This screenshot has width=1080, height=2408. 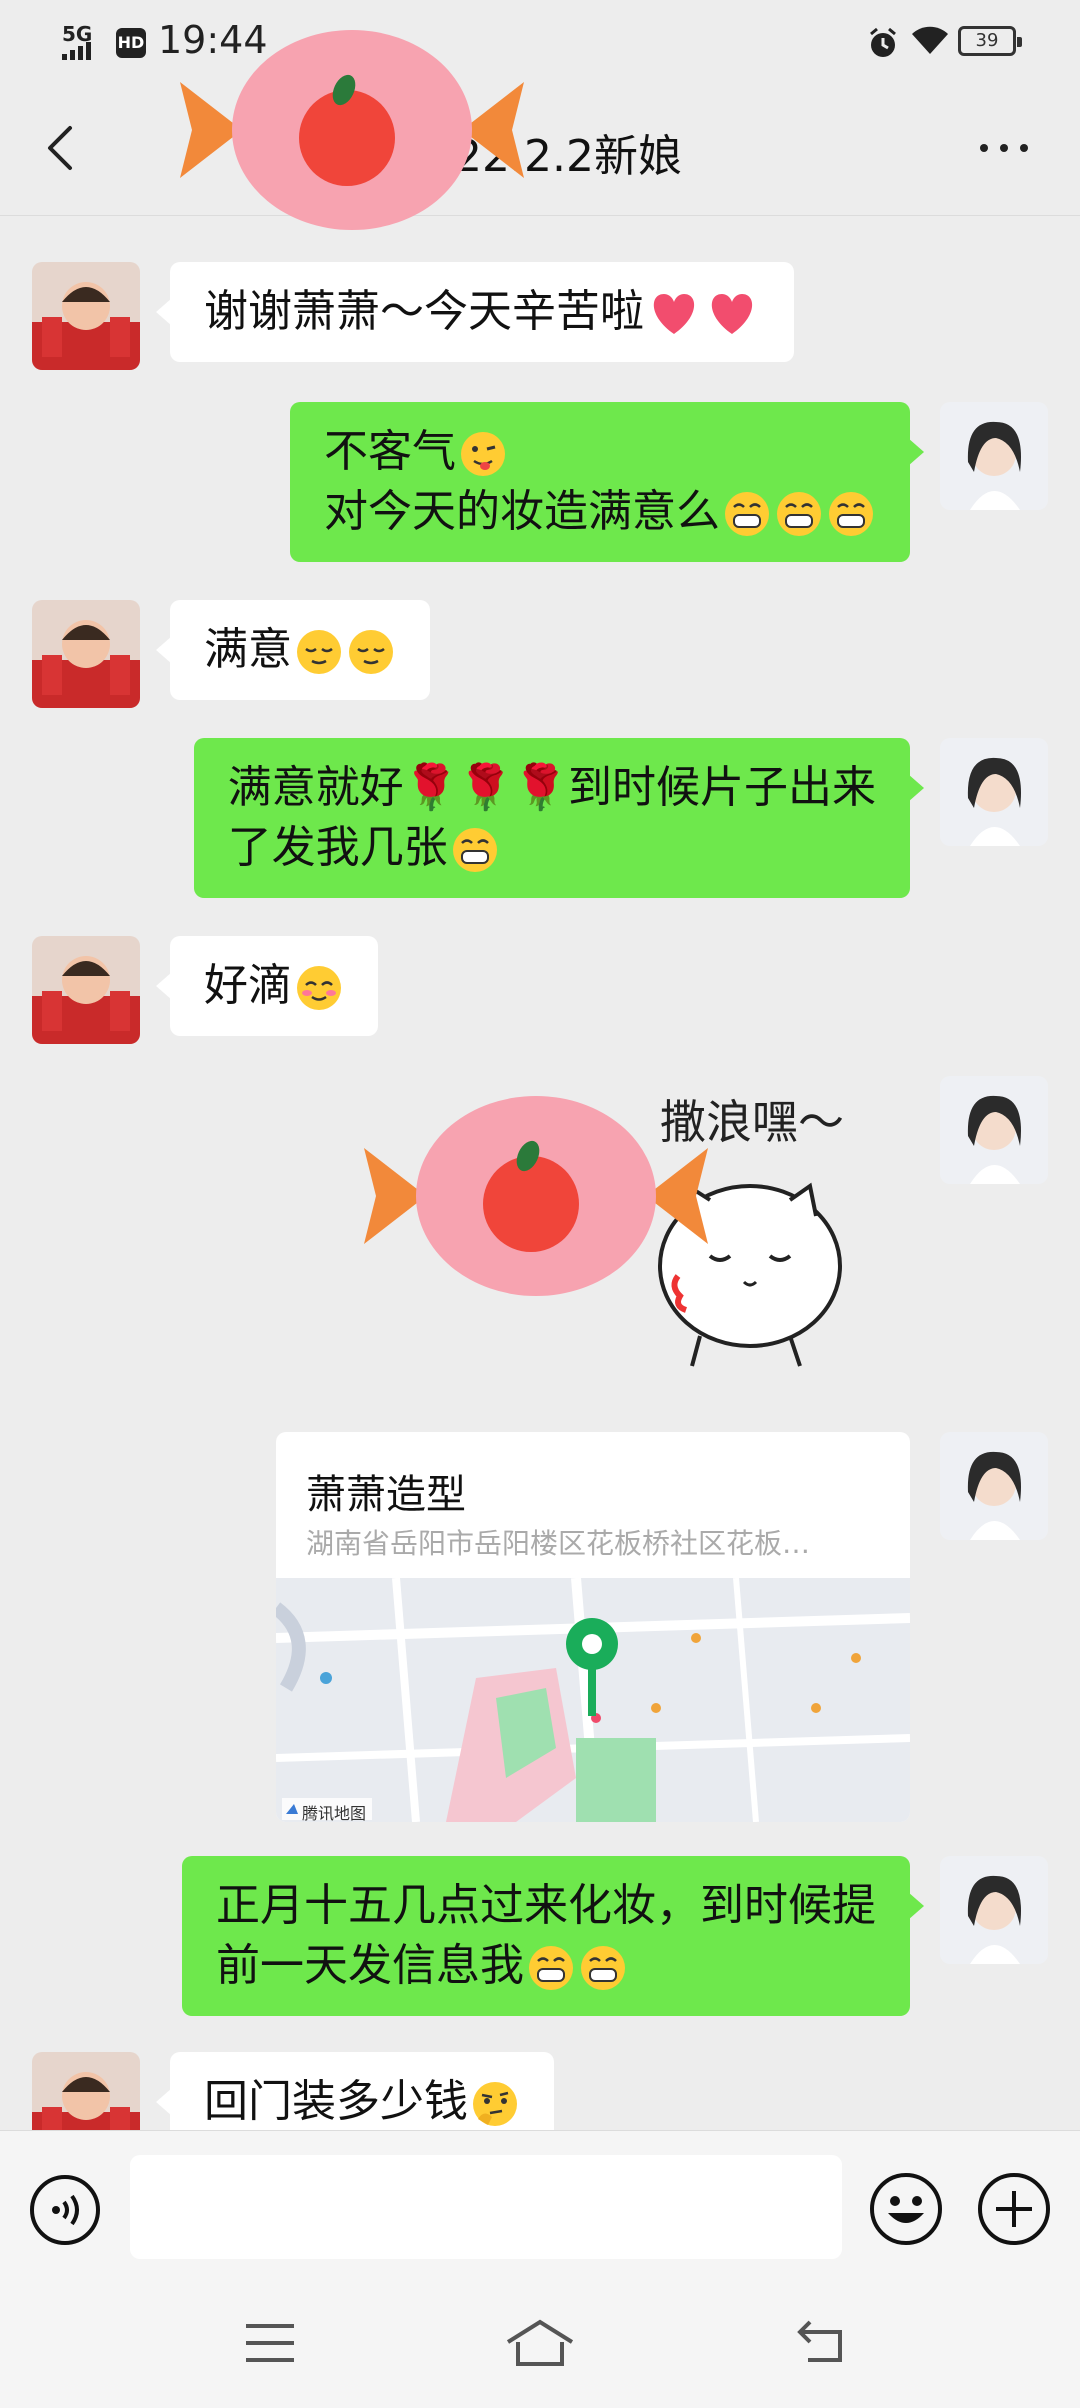 I want to click on message-text: 好滴, so click(x=274, y=986).